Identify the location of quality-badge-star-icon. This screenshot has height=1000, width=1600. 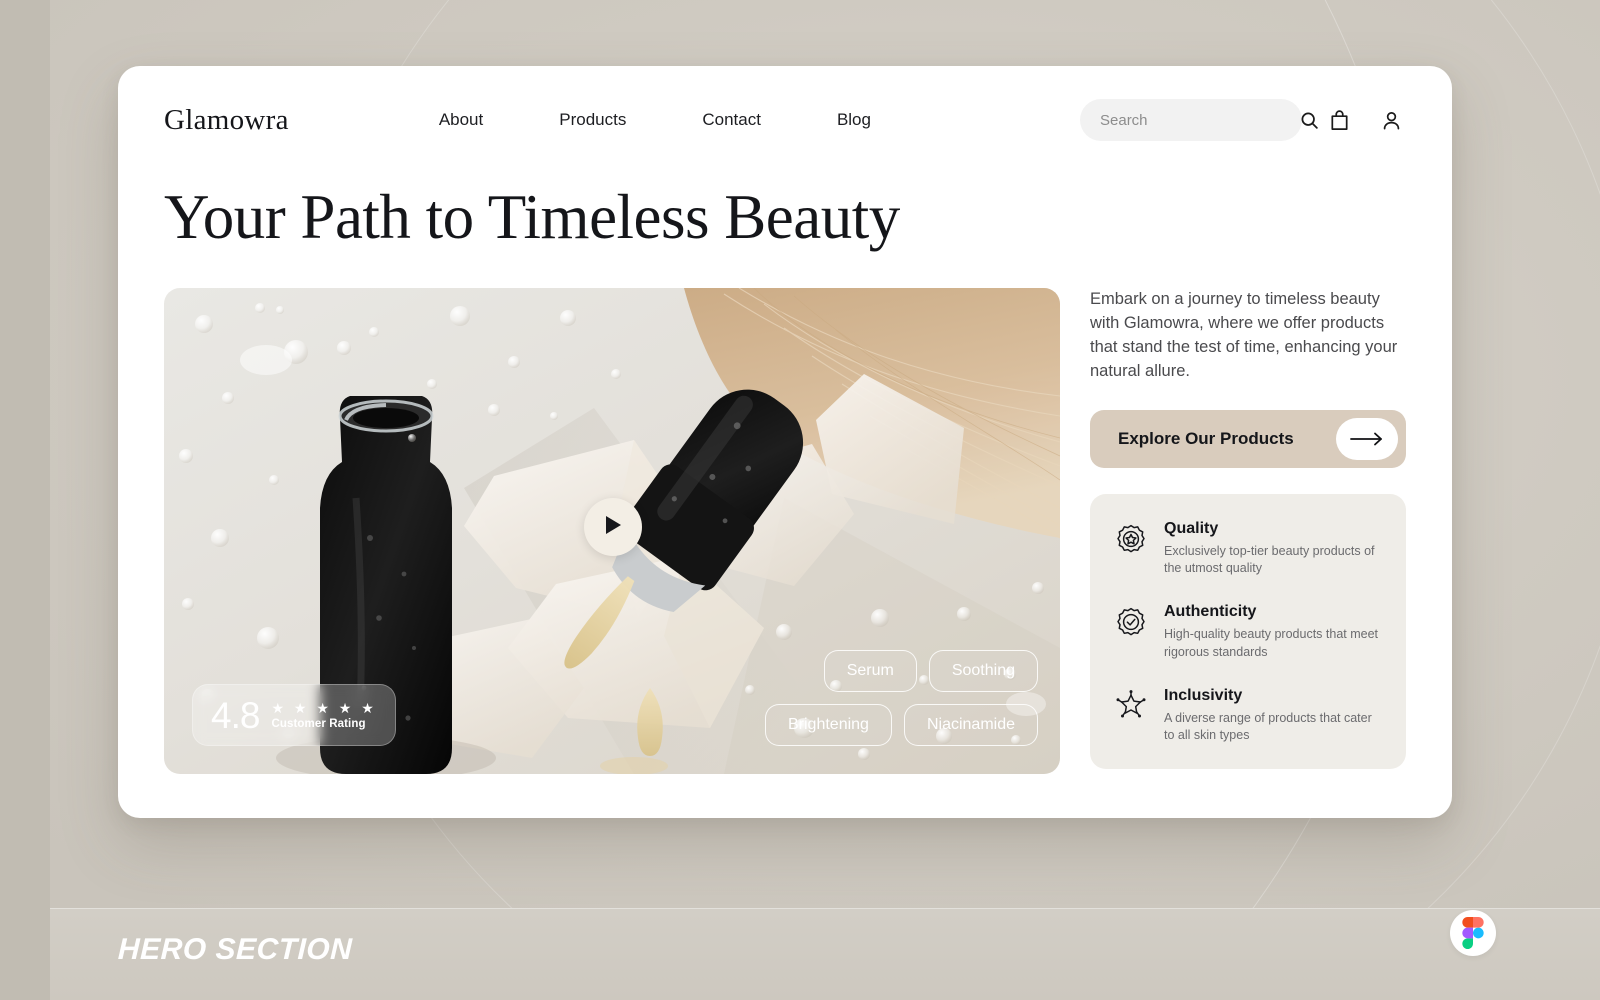
(1131, 539).